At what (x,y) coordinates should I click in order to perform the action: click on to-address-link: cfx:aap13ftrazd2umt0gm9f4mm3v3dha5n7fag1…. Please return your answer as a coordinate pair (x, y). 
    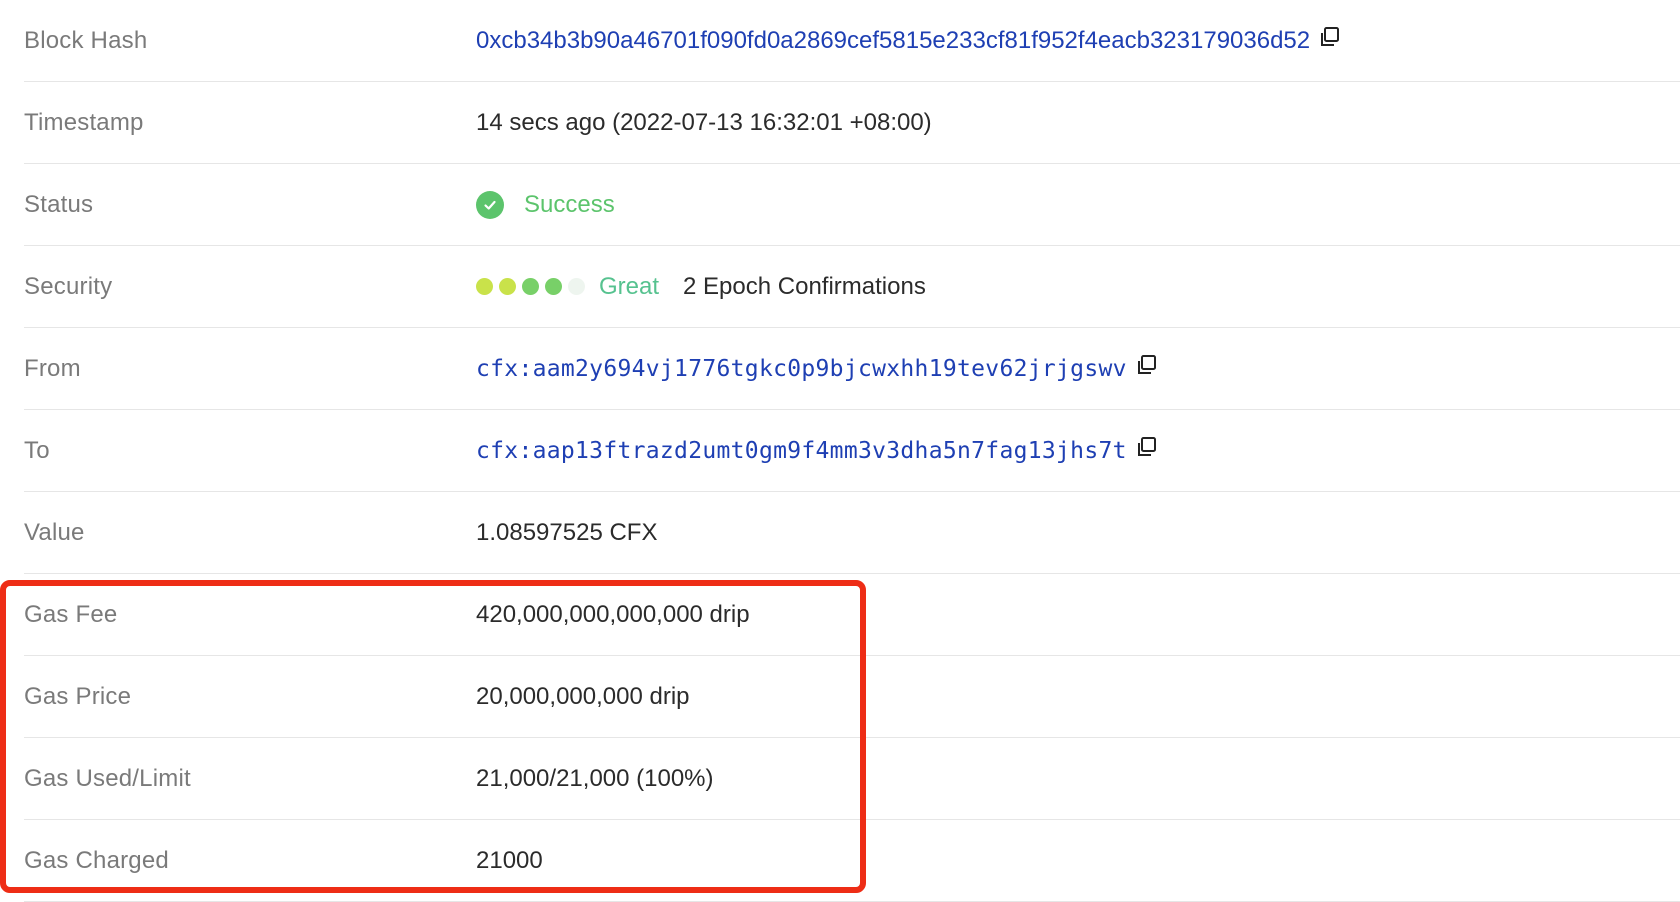
    Looking at the image, I should click on (801, 451).